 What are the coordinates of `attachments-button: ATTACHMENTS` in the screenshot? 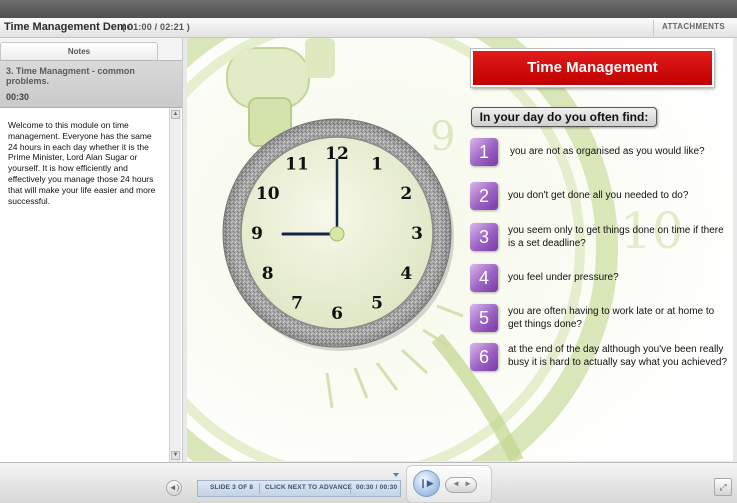 It's located at (695, 28).